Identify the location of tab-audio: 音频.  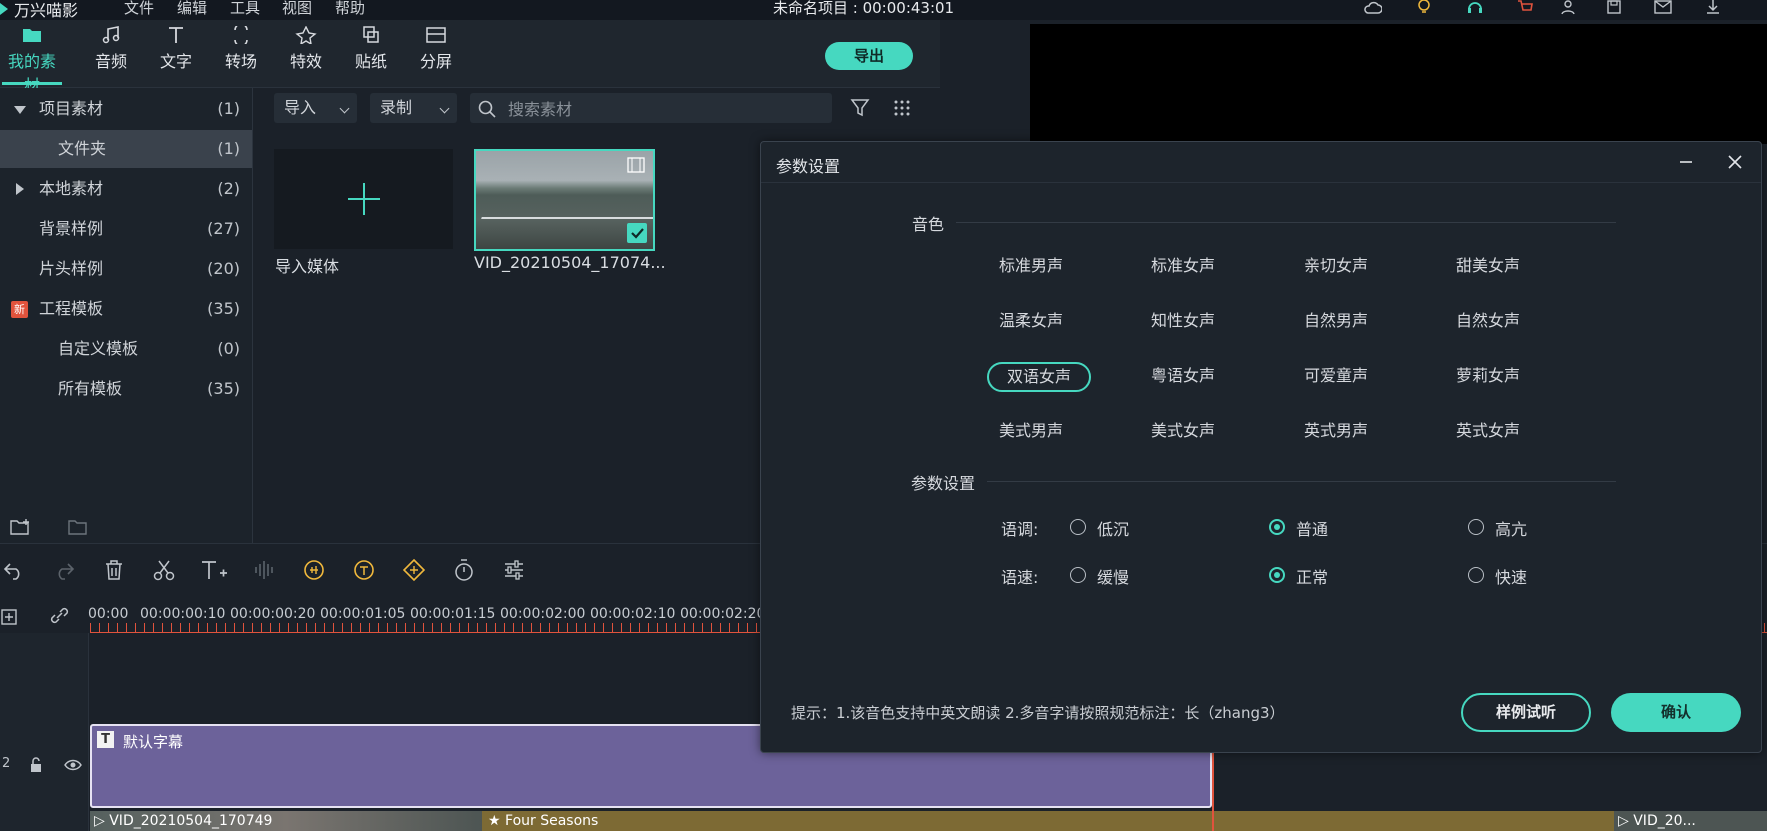
(111, 49).